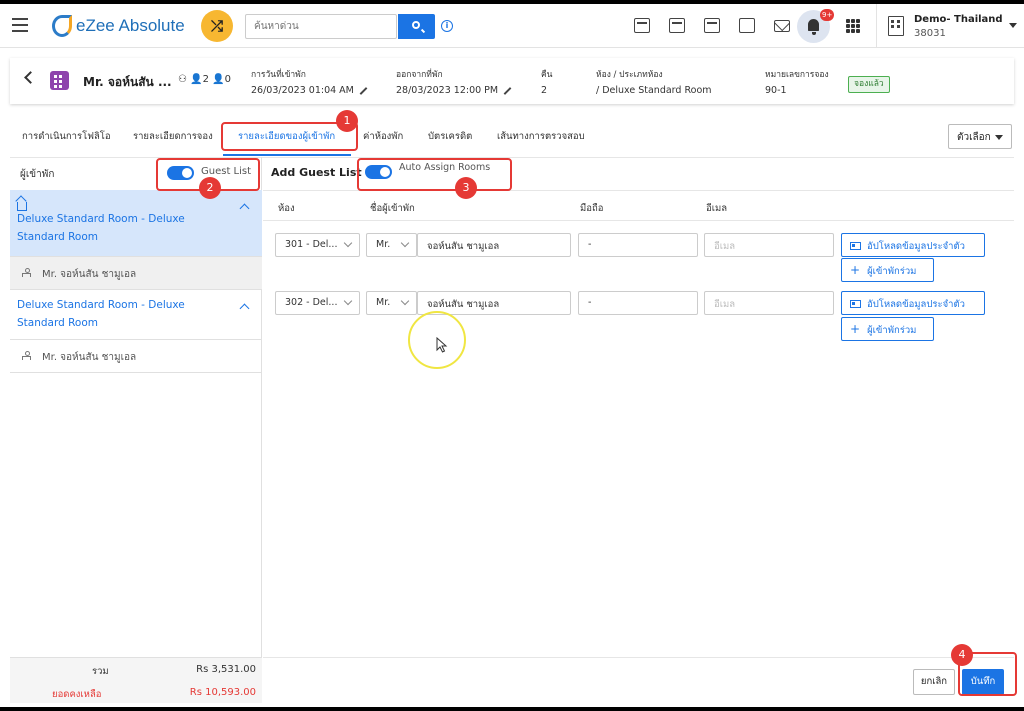  What do you see at coordinates (853, 26) in the screenshot?
I see `apps-grid-icon` at bounding box center [853, 26].